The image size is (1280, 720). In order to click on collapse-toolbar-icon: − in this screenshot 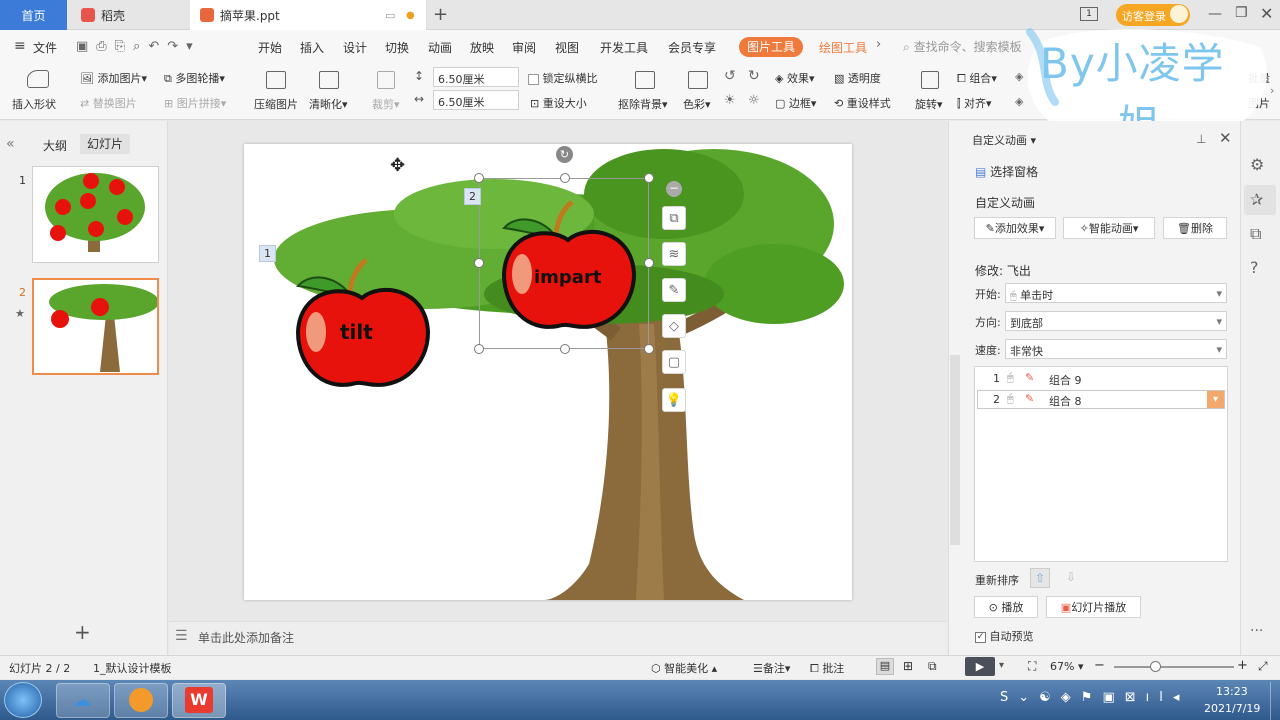, I will do `click(674, 189)`.